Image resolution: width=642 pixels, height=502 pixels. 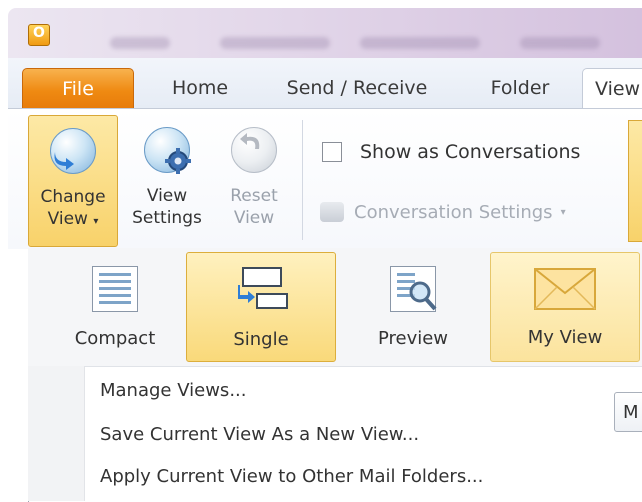 What do you see at coordinates (565, 289) in the screenshot?
I see `envelope-icon` at bounding box center [565, 289].